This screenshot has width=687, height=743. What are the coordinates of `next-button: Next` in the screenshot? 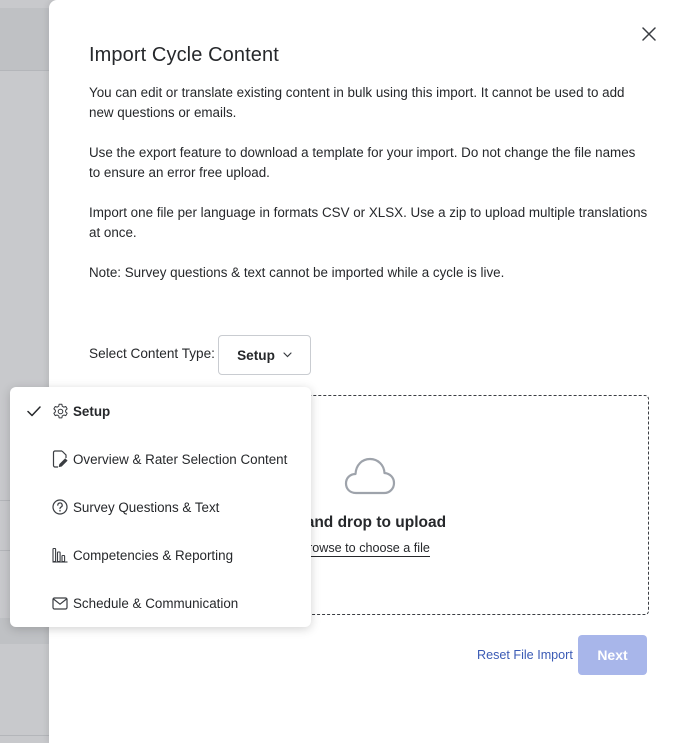 It's located at (612, 655).